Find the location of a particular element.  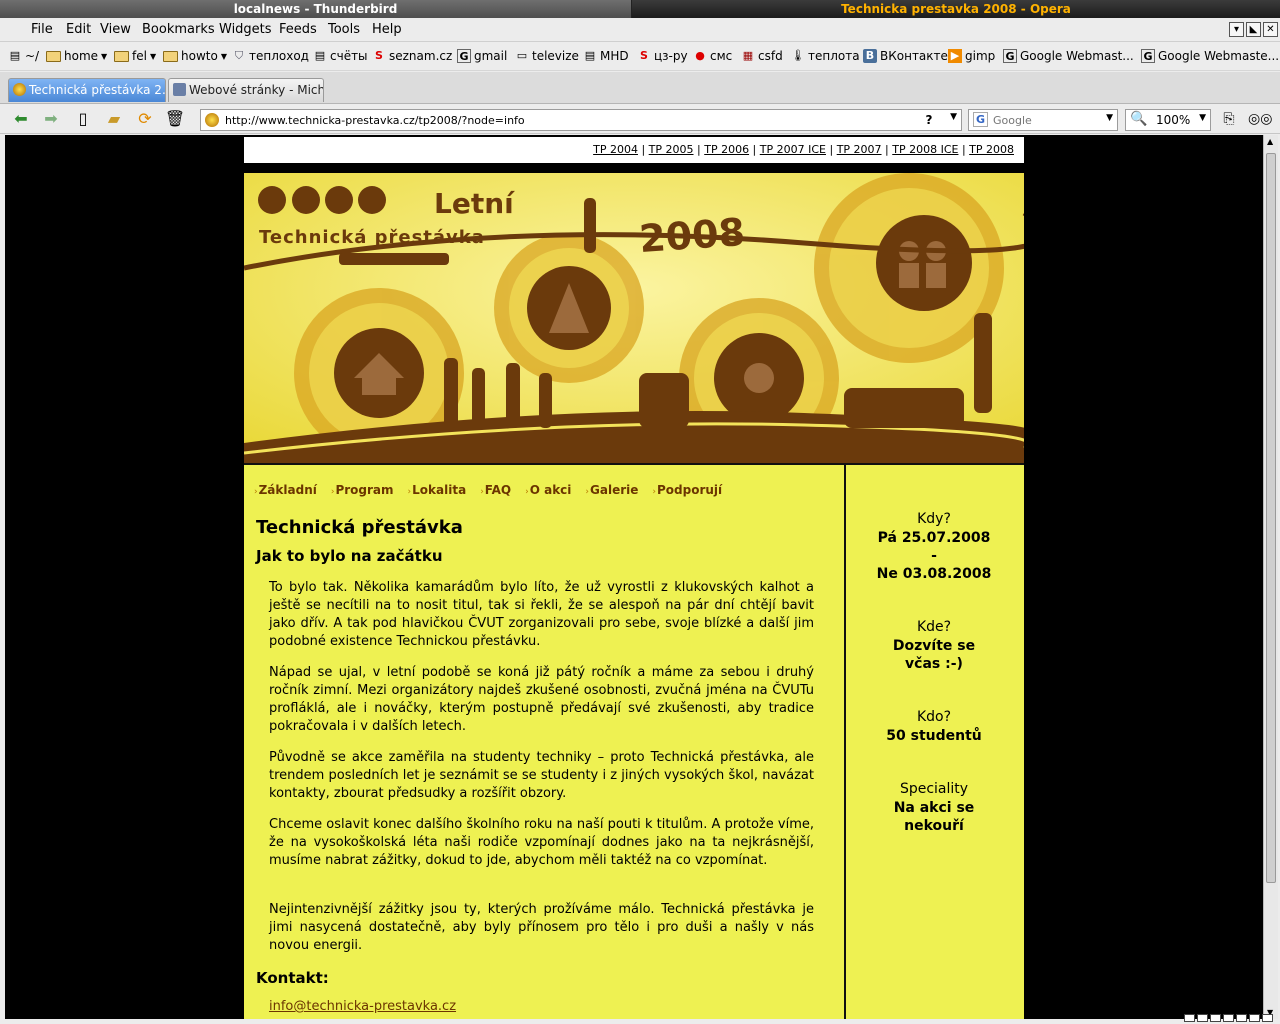

menu-view: View is located at coordinates (115, 29).